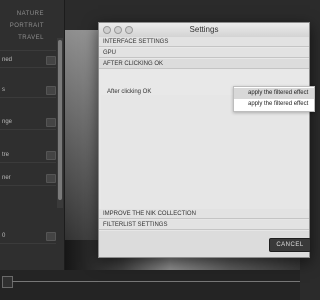 This screenshot has height=300, width=320. Describe the element at coordinates (4, 236) in the screenshot. I see `filter-row-label: 0` at that location.